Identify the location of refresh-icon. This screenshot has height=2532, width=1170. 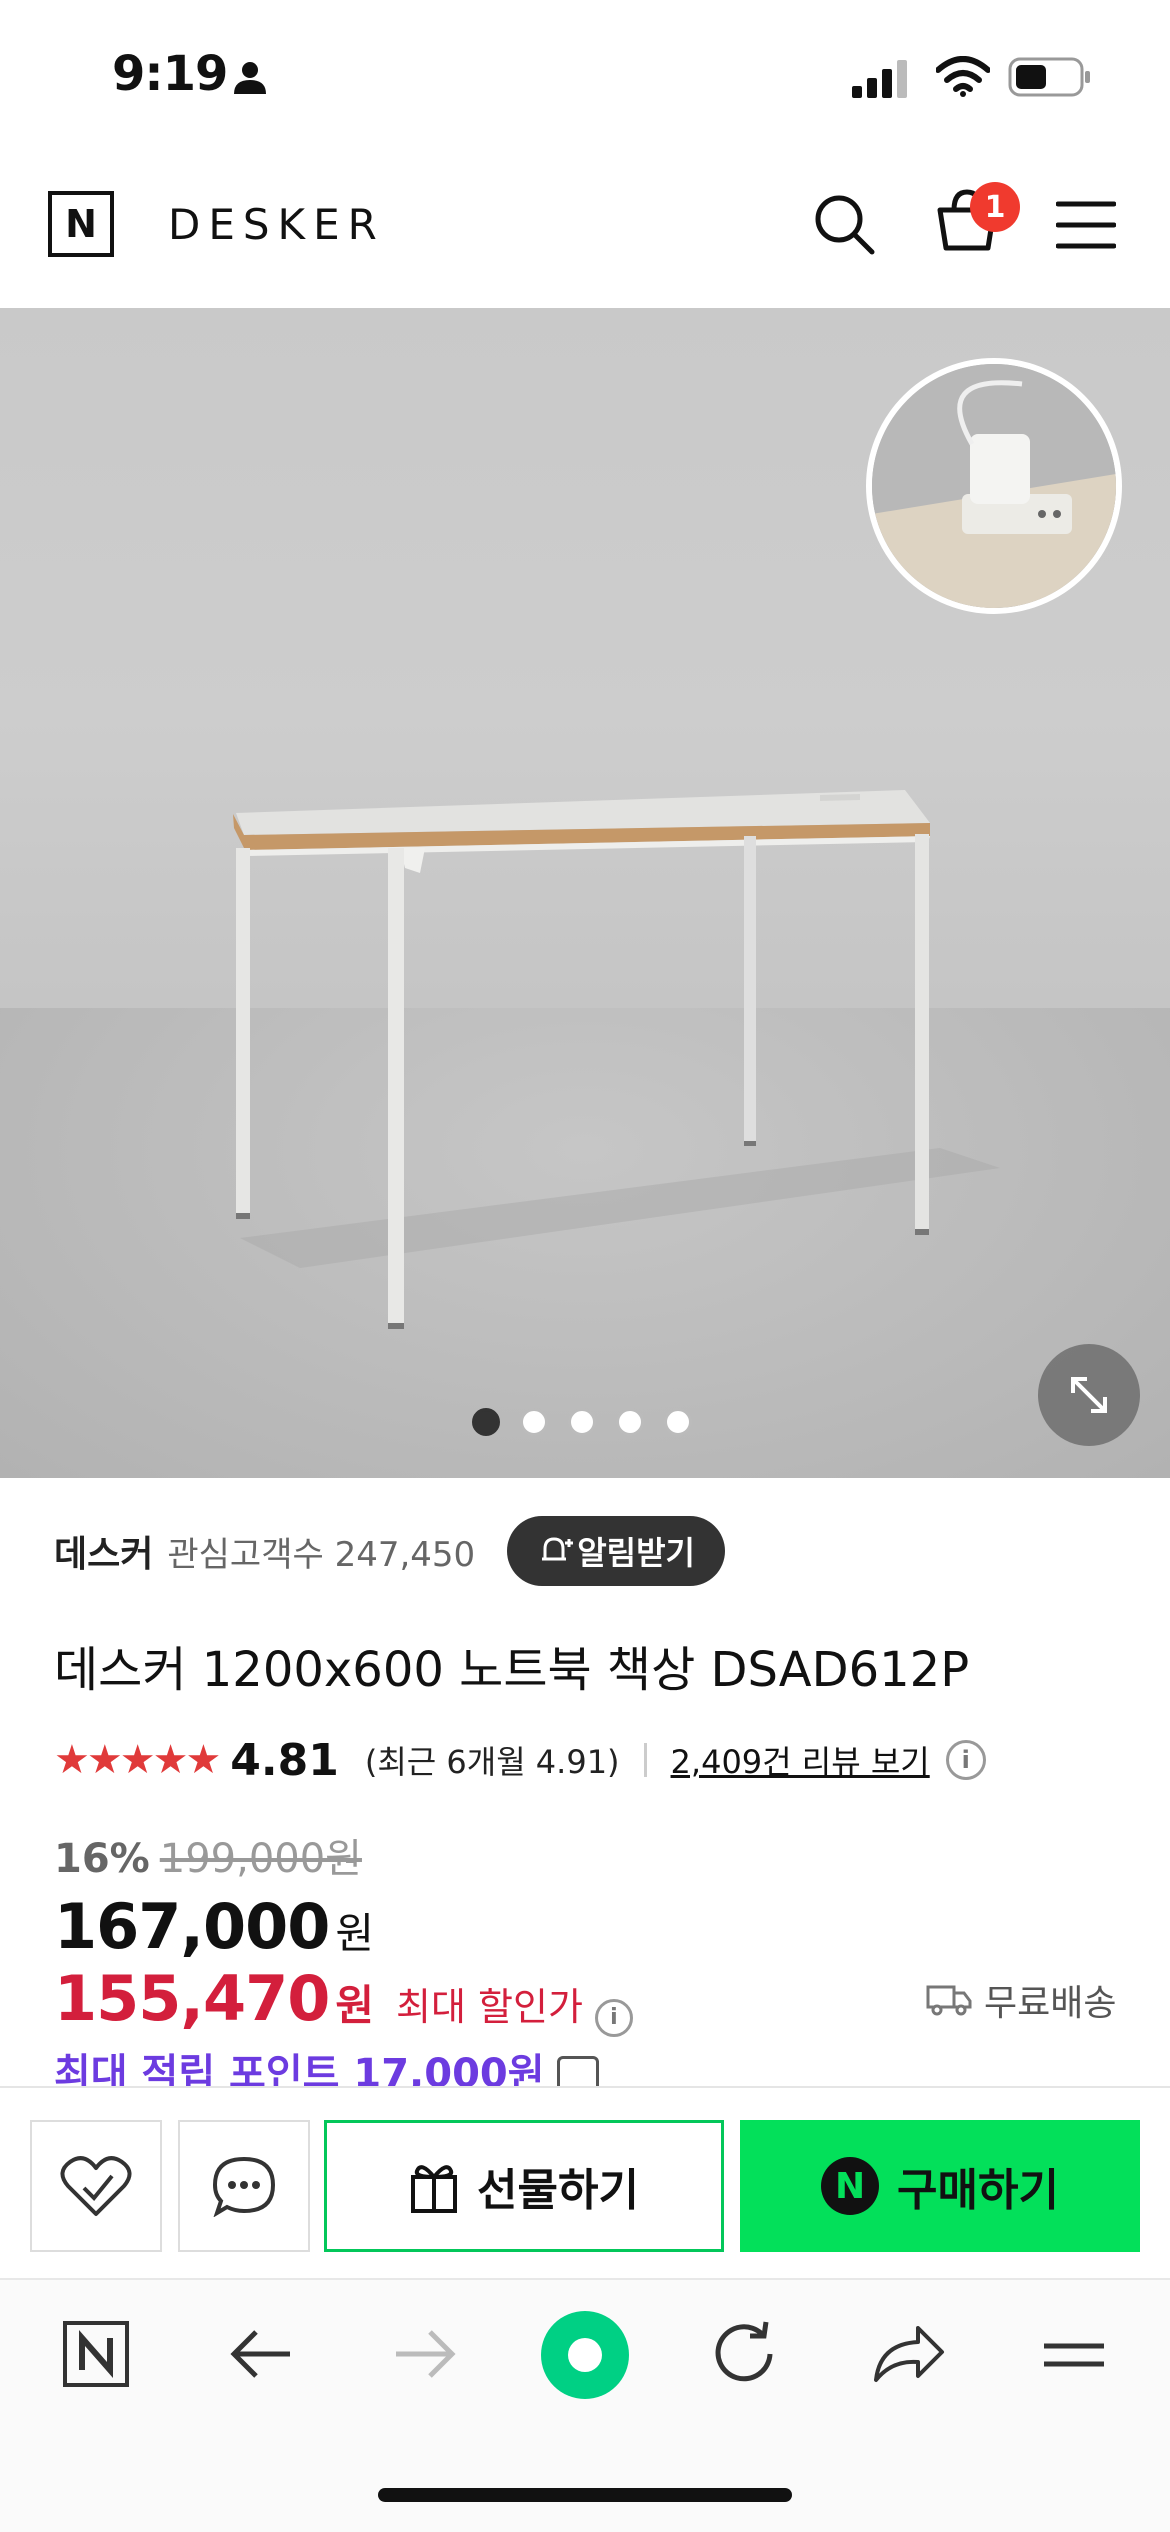
(746, 2356).